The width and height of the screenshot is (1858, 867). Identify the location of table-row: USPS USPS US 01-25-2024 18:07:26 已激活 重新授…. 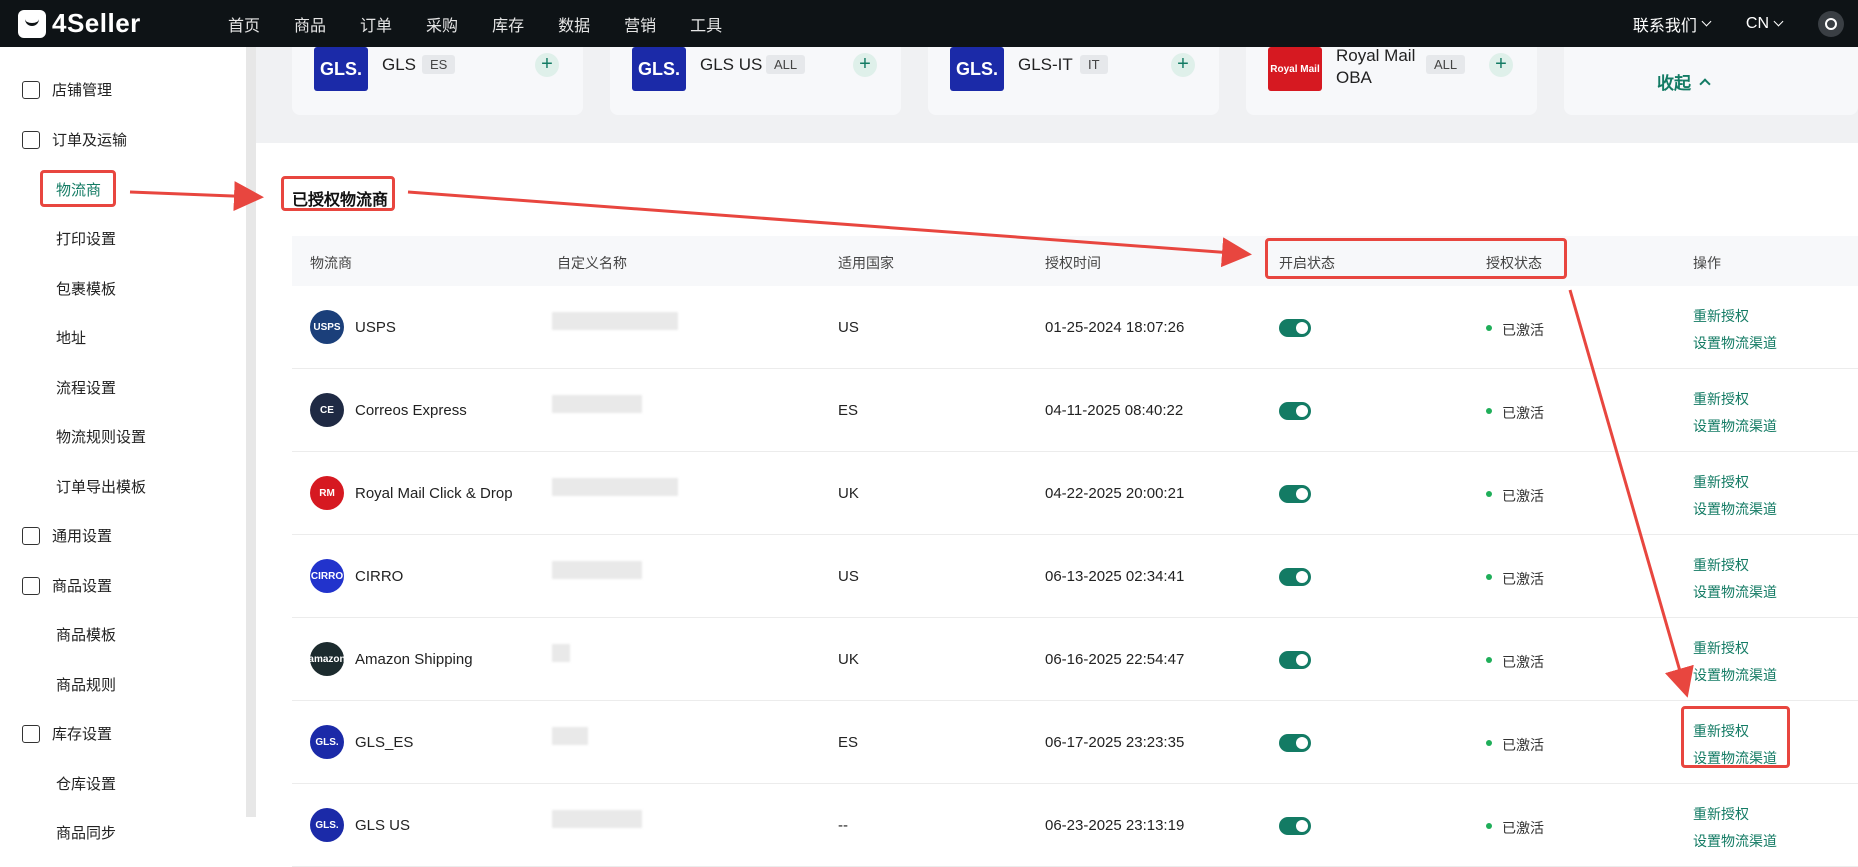
(1075, 327).